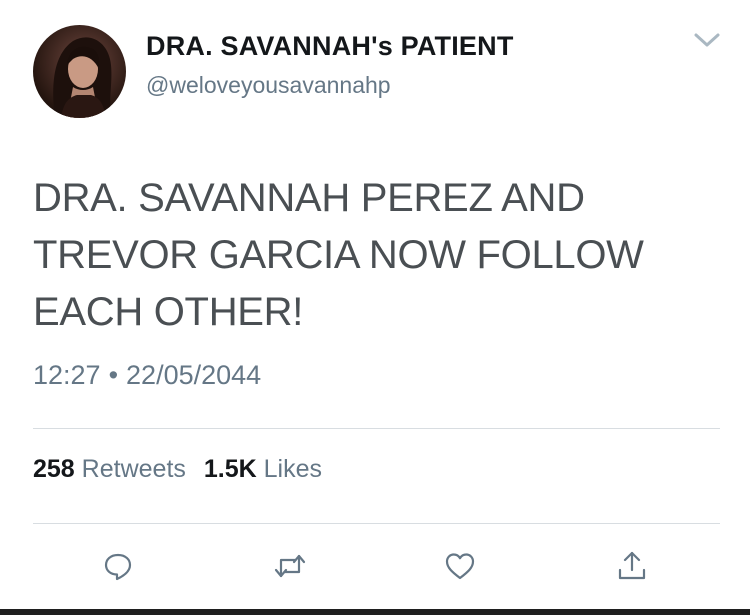 The width and height of the screenshot is (750, 615). What do you see at coordinates (293, 469) in the screenshot?
I see `likes-label: Likes` at bounding box center [293, 469].